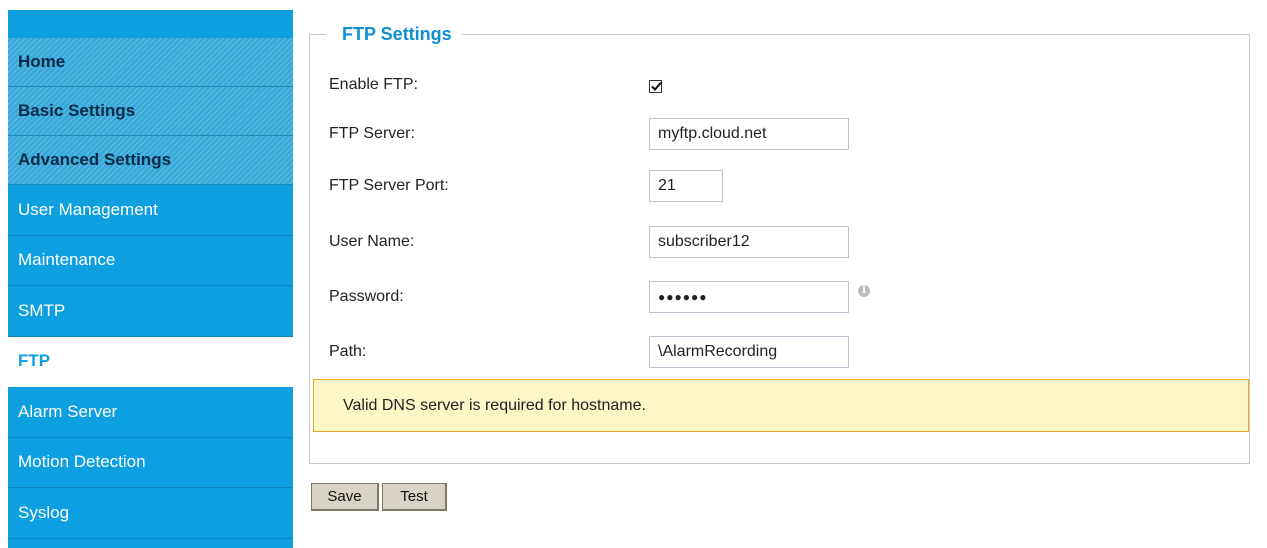 This screenshot has height=548, width=1267. Describe the element at coordinates (42, 61) in the screenshot. I see `sidebar-item-label: Home` at that location.